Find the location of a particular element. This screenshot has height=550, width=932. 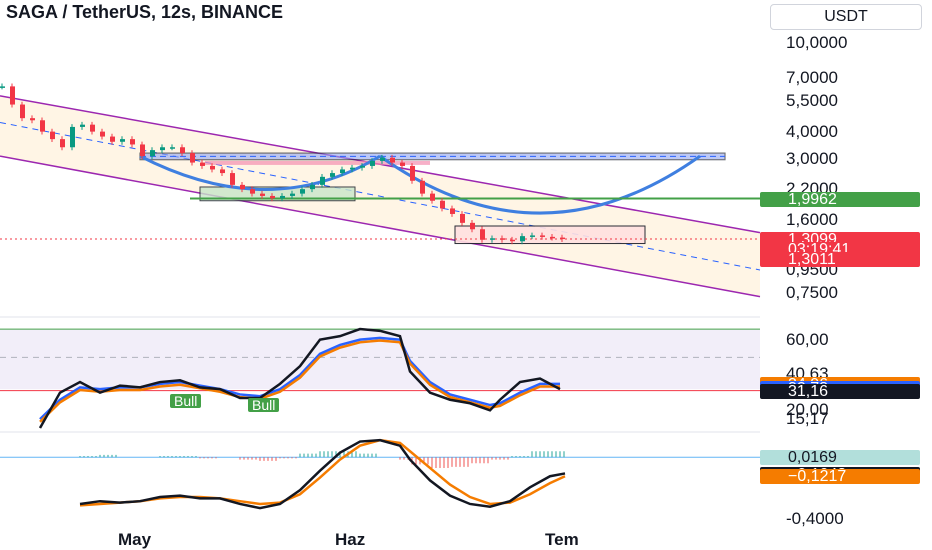

time-axis-tick: Haz is located at coordinates (350, 539).